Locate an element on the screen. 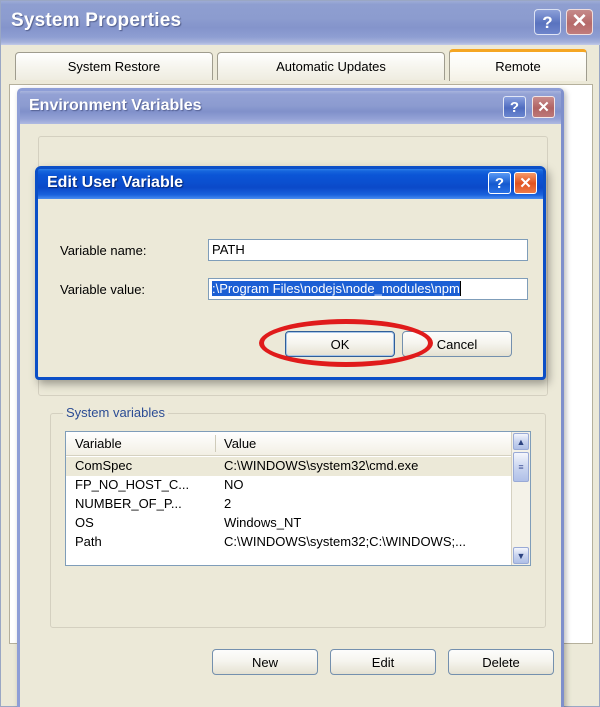 The height and width of the screenshot is (707, 600). system-properties-titlebar: System Properties ? ✕ is located at coordinates (300, 23).